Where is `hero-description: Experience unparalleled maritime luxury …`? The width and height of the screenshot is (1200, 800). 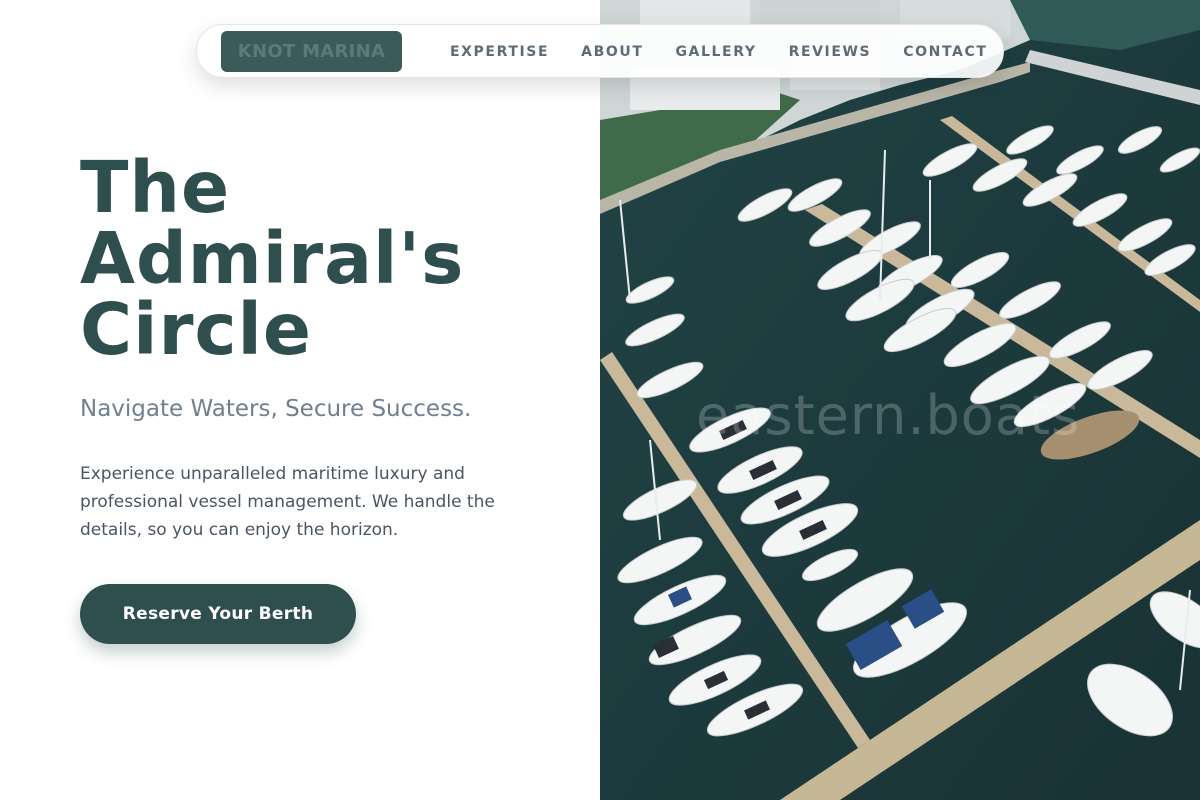
hero-description: Experience unparalleled maritime luxury … is located at coordinates (287, 502).